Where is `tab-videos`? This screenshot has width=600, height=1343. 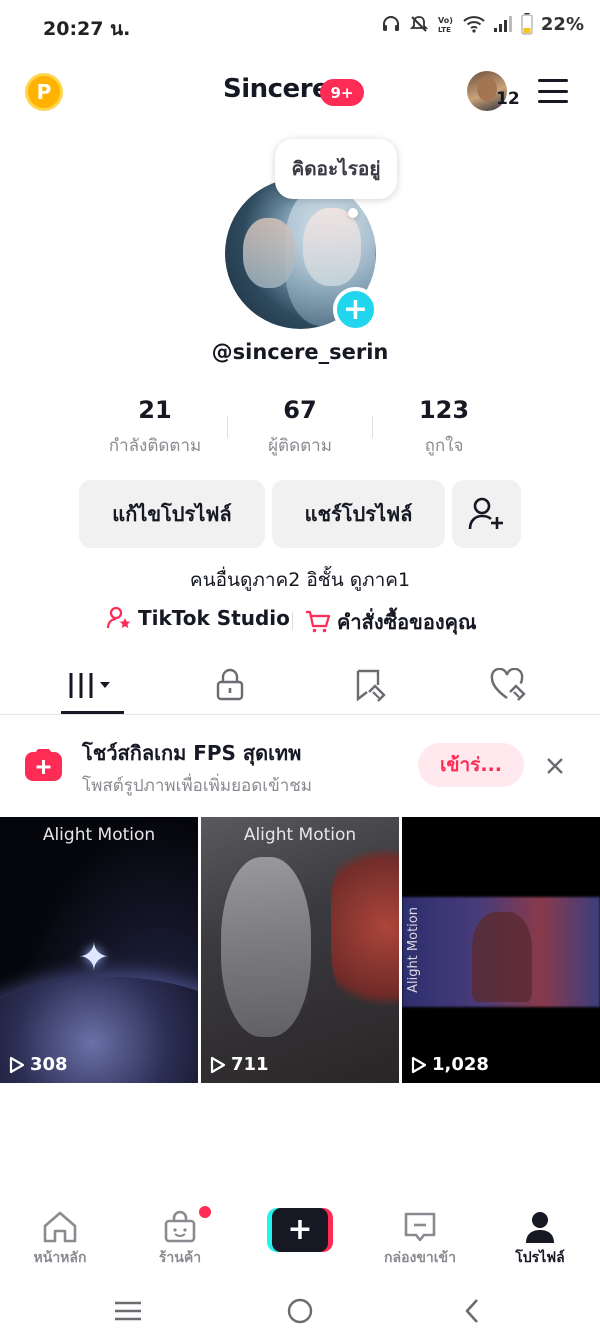 tab-videos is located at coordinates (92, 685).